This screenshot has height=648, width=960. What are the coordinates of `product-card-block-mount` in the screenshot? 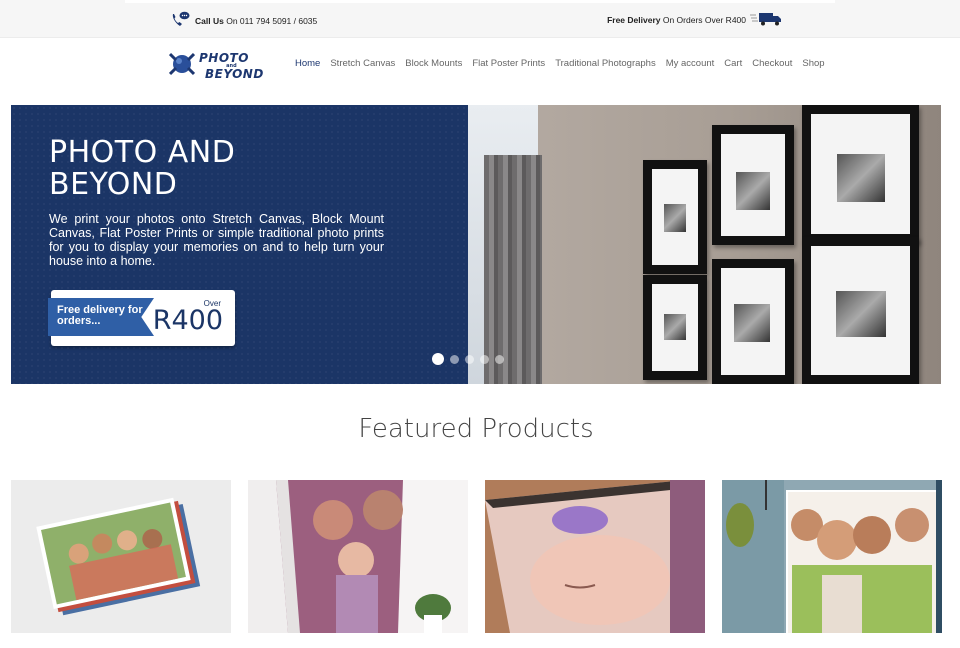 It's located at (595, 556).